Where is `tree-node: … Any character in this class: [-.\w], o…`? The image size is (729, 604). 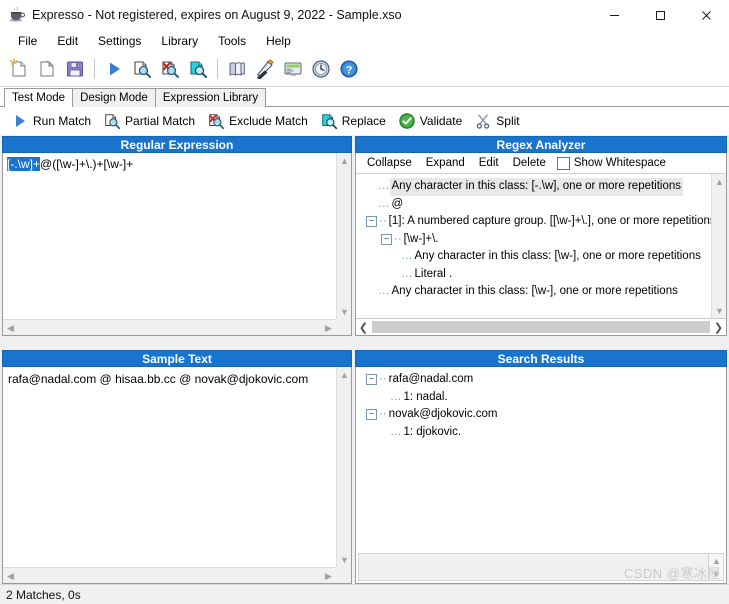 tree-node: … Any character in this class: [-.\w], o… is located at coordinates (536, 187).